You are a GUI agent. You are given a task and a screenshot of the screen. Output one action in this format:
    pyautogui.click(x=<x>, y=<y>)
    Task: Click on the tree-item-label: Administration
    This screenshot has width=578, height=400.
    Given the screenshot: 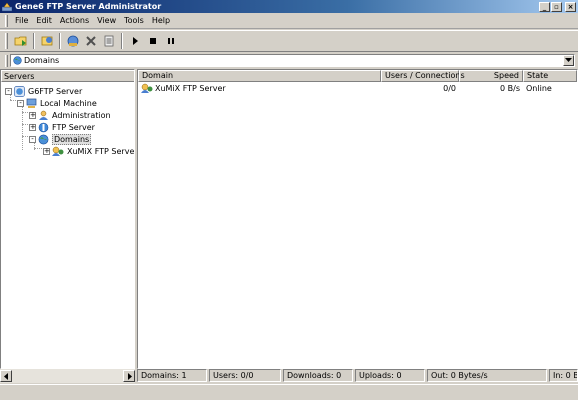 What is the action you would take?
    pyautogui.click(x=81, y=115)
    